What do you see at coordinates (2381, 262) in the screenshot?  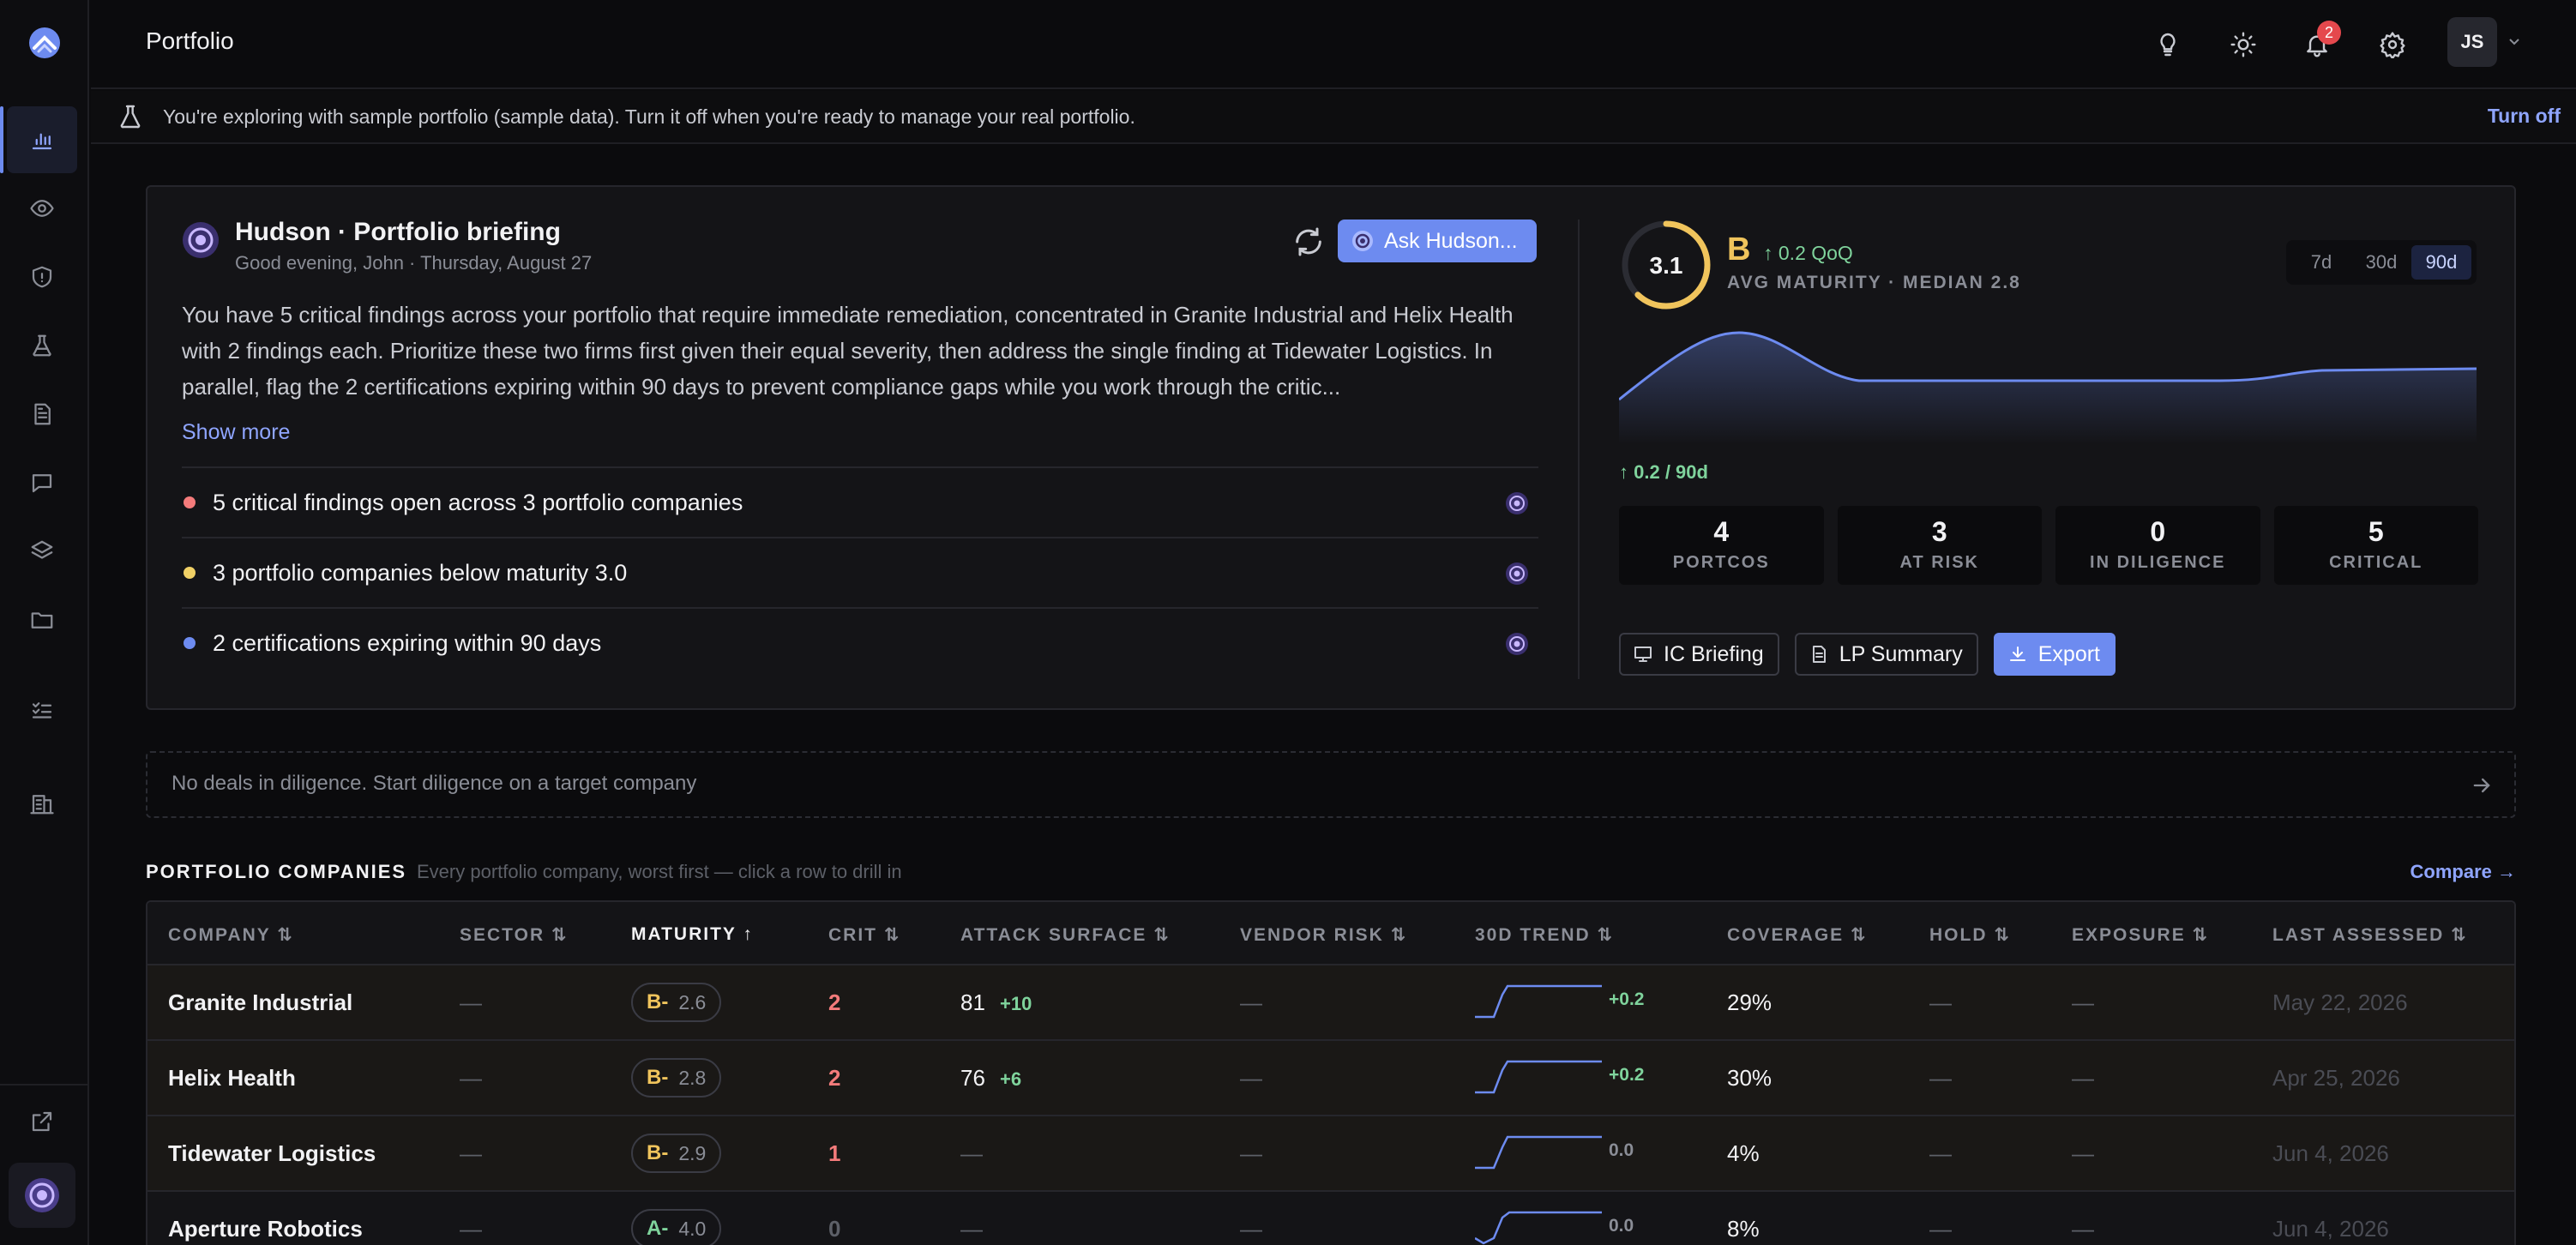 I see `range-30d: 30d` at bounding box center [2381, 262].